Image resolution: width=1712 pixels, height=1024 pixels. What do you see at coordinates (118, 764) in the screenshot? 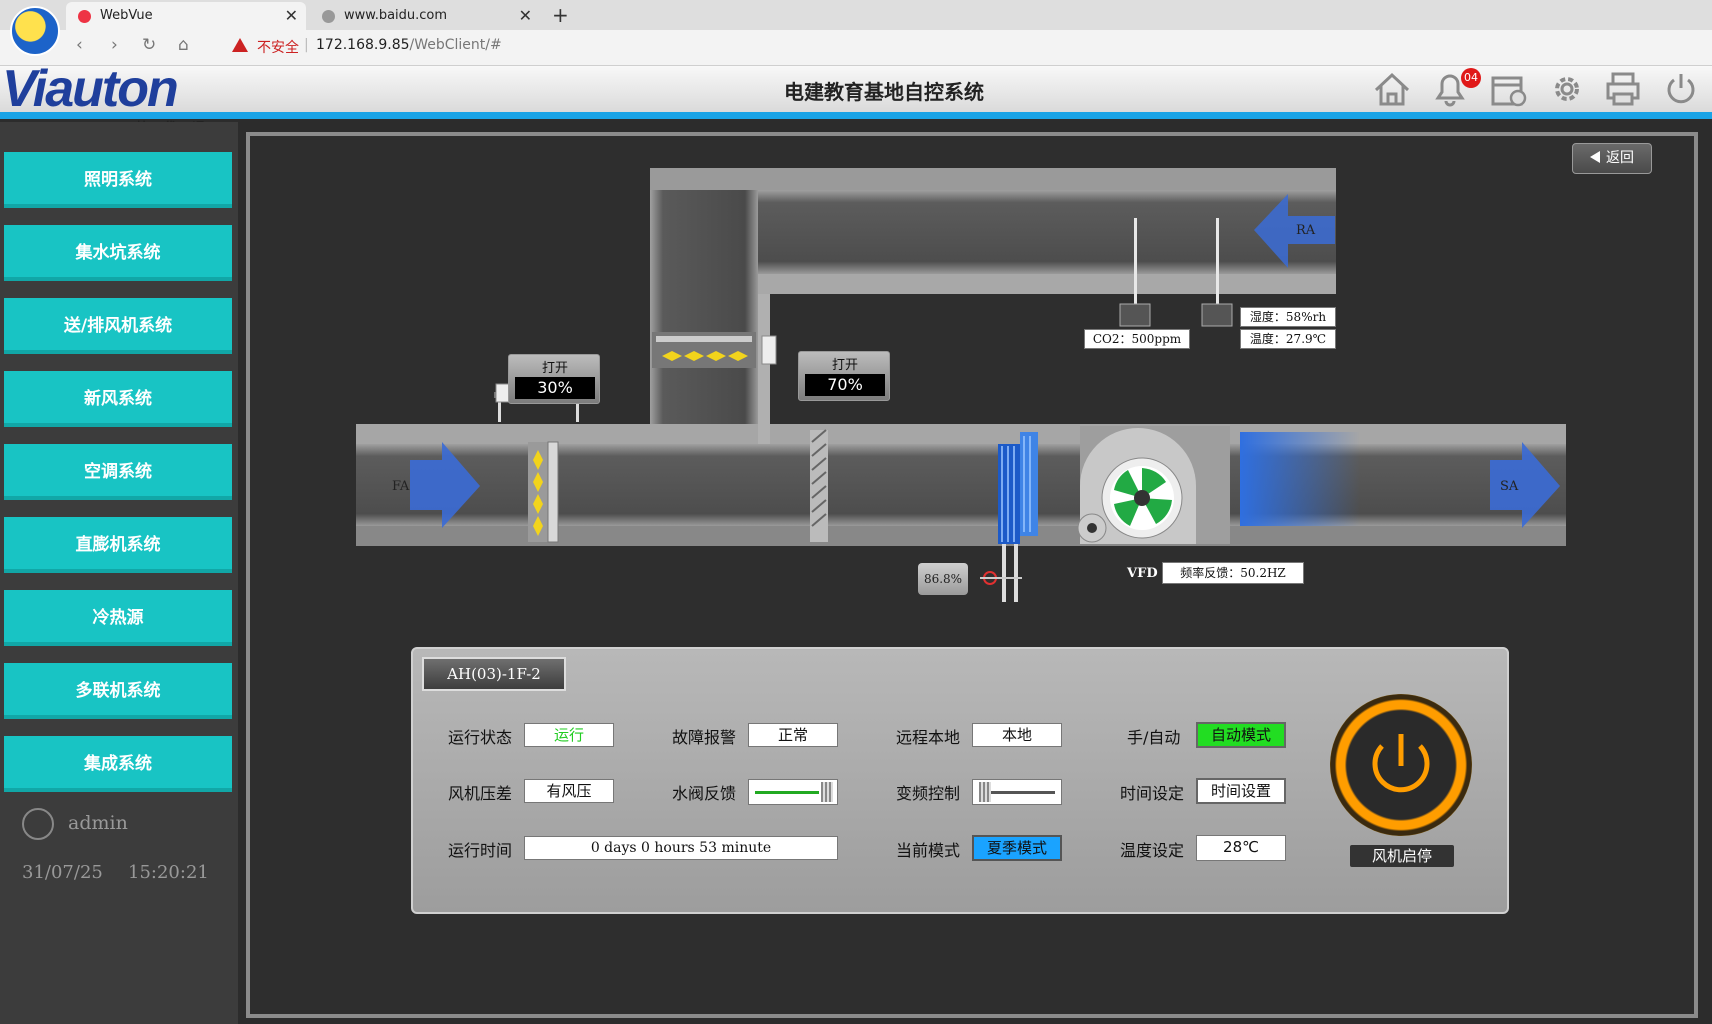
I see `sidebar-item-integration: 集成系统` at bounding box center [118, 764].